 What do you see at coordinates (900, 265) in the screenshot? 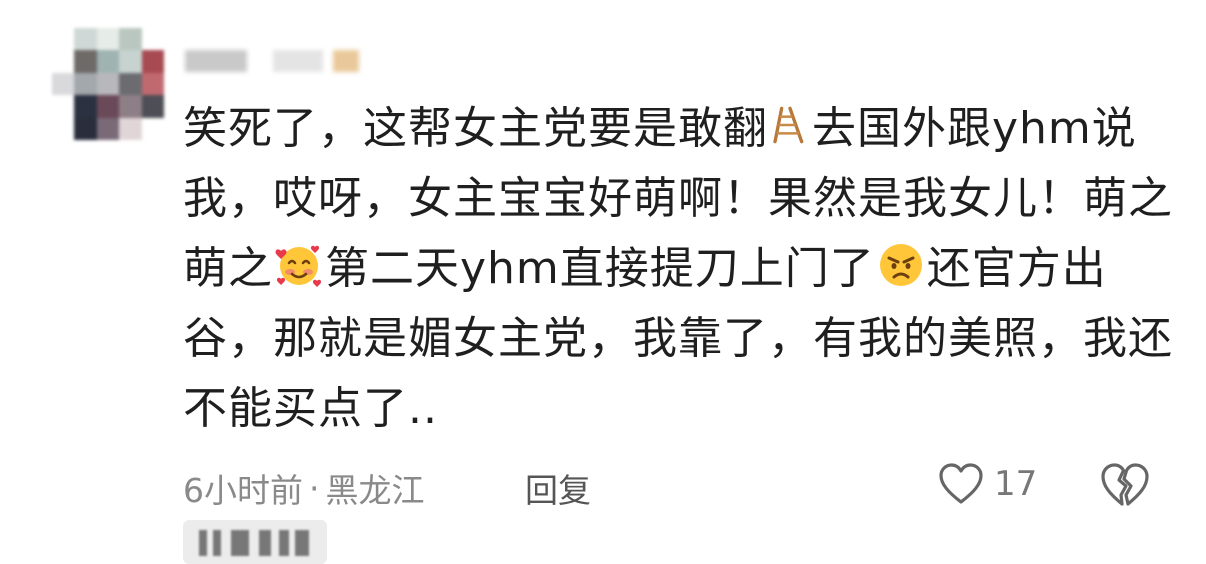
I see `angry-face-icon` at bounding box center [900, 265].